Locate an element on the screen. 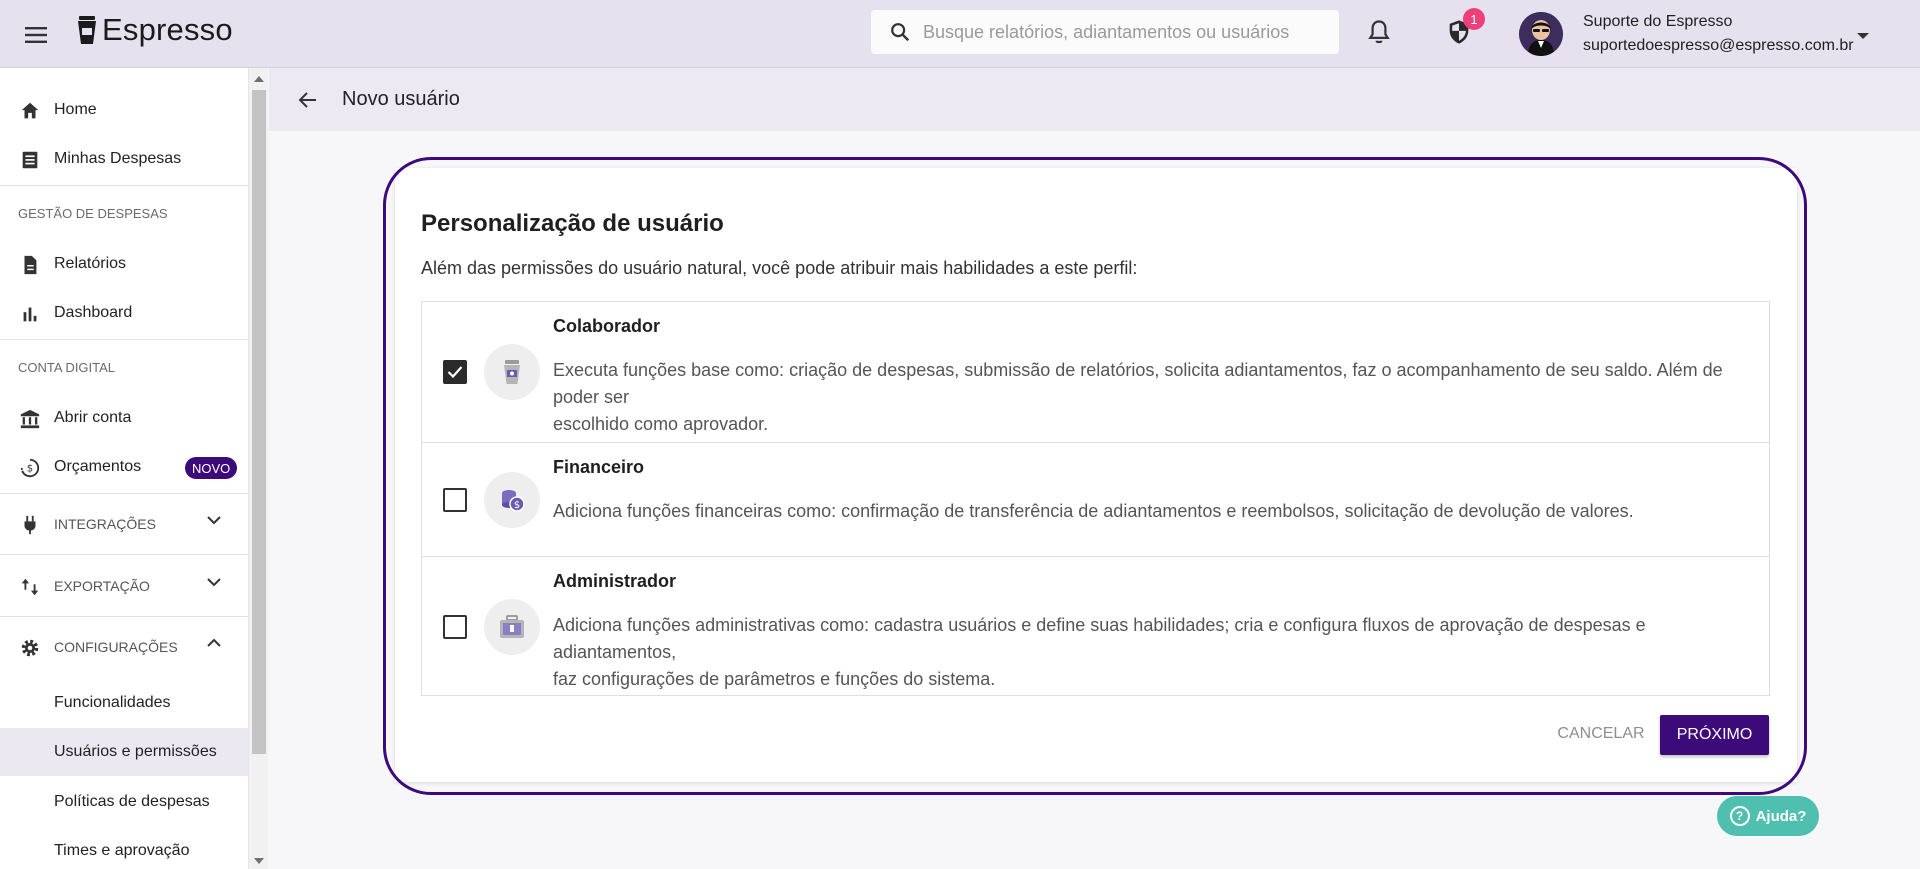 The image size is (1920, 869). briefcase-icon is located at coordinates (512, 627).